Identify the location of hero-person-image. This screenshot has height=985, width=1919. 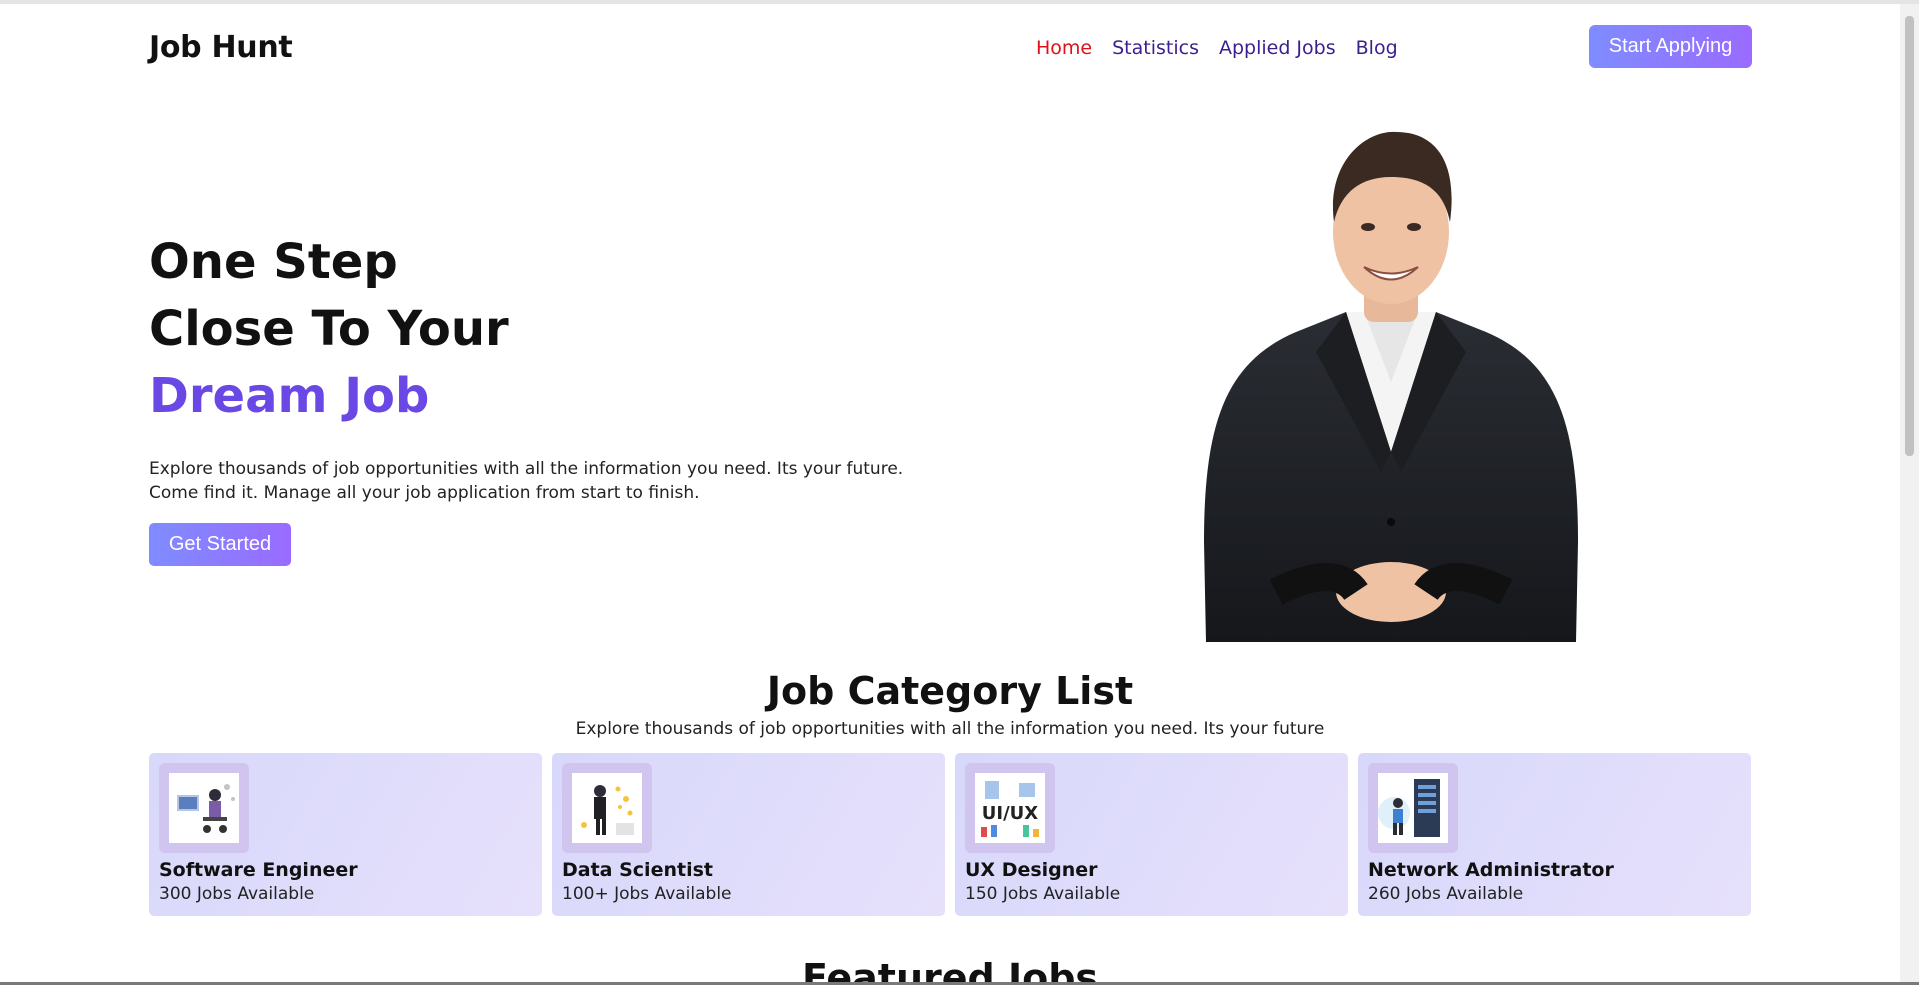
(1391, 386).